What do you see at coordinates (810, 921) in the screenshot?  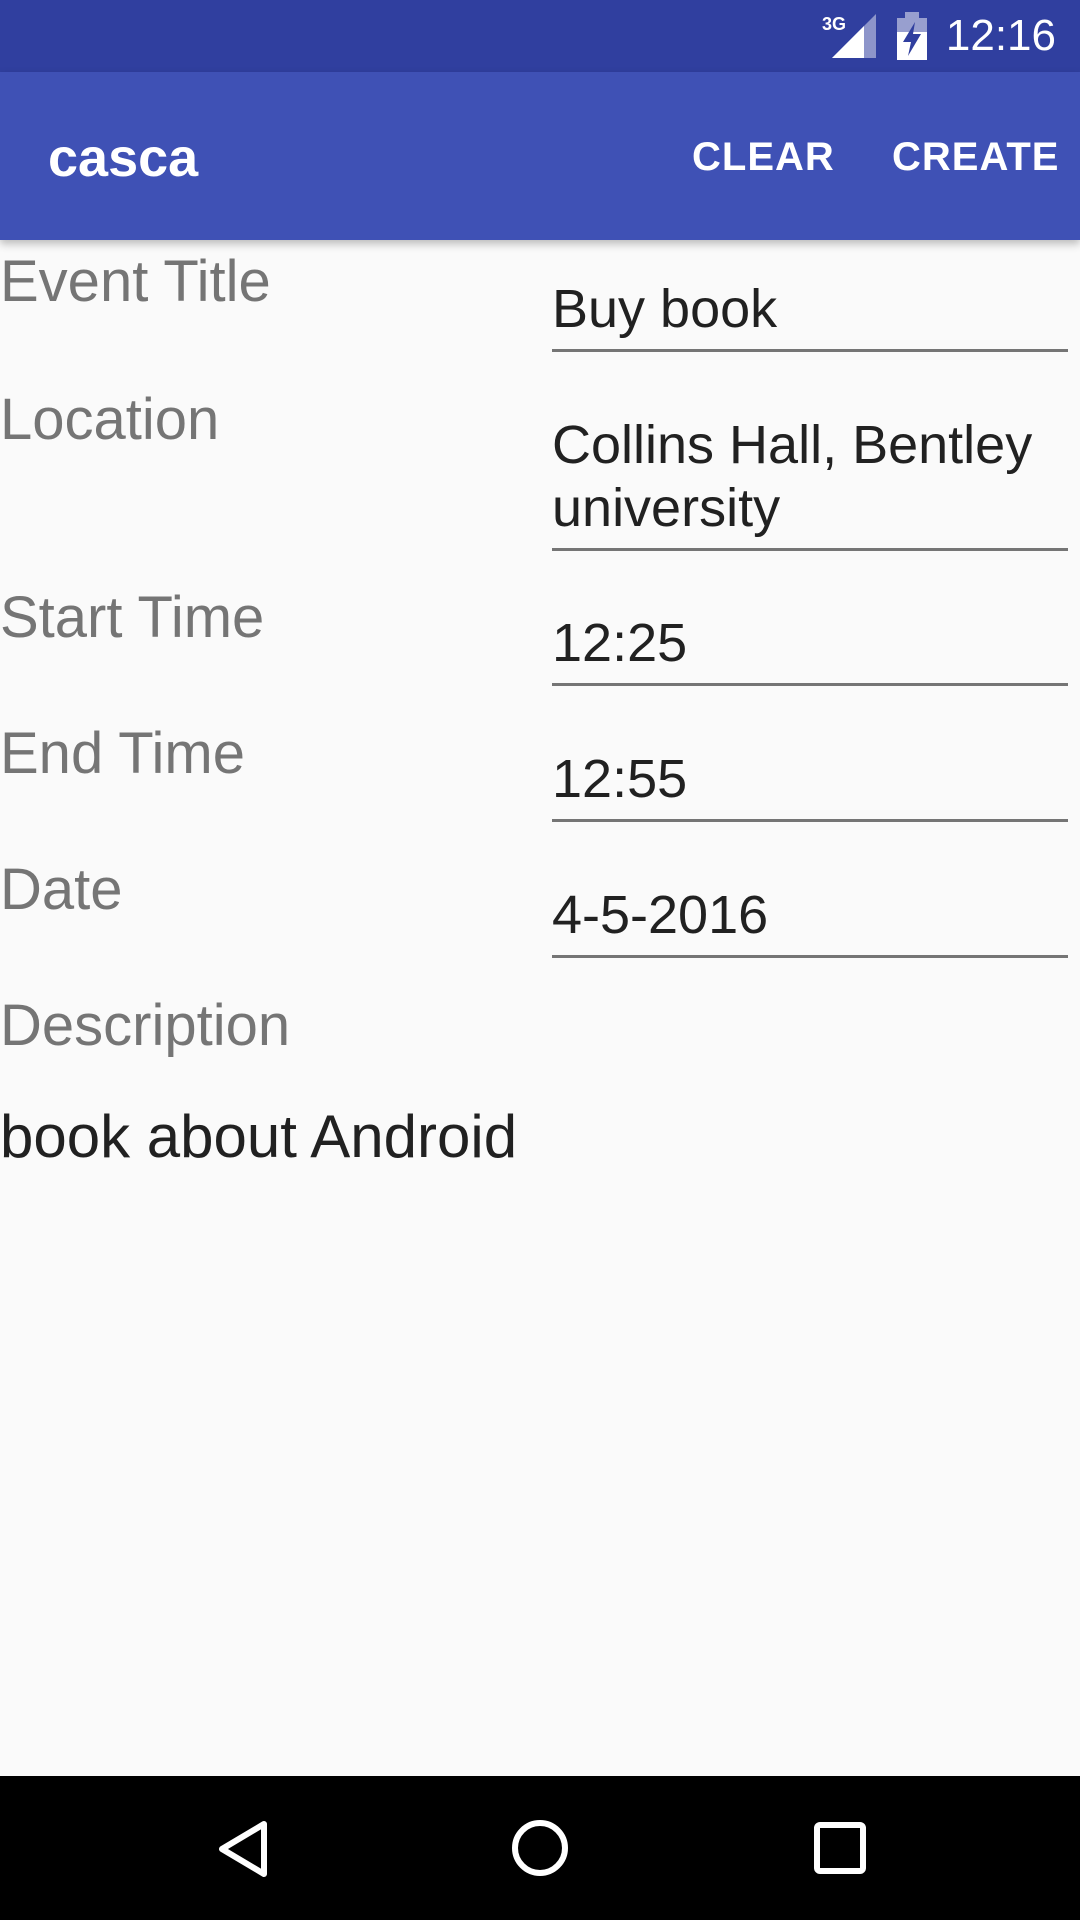 I see `date-field: 4-5-2016` at bounding box center [810, 921].